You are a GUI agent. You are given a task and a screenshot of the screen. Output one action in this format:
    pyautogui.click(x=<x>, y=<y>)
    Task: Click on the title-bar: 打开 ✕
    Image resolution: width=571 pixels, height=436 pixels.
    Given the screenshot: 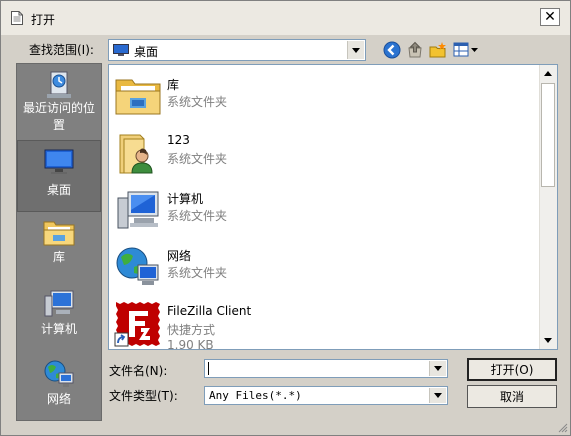 What is the action you would take?
    pyautogui.click(x=285, y=18)
    